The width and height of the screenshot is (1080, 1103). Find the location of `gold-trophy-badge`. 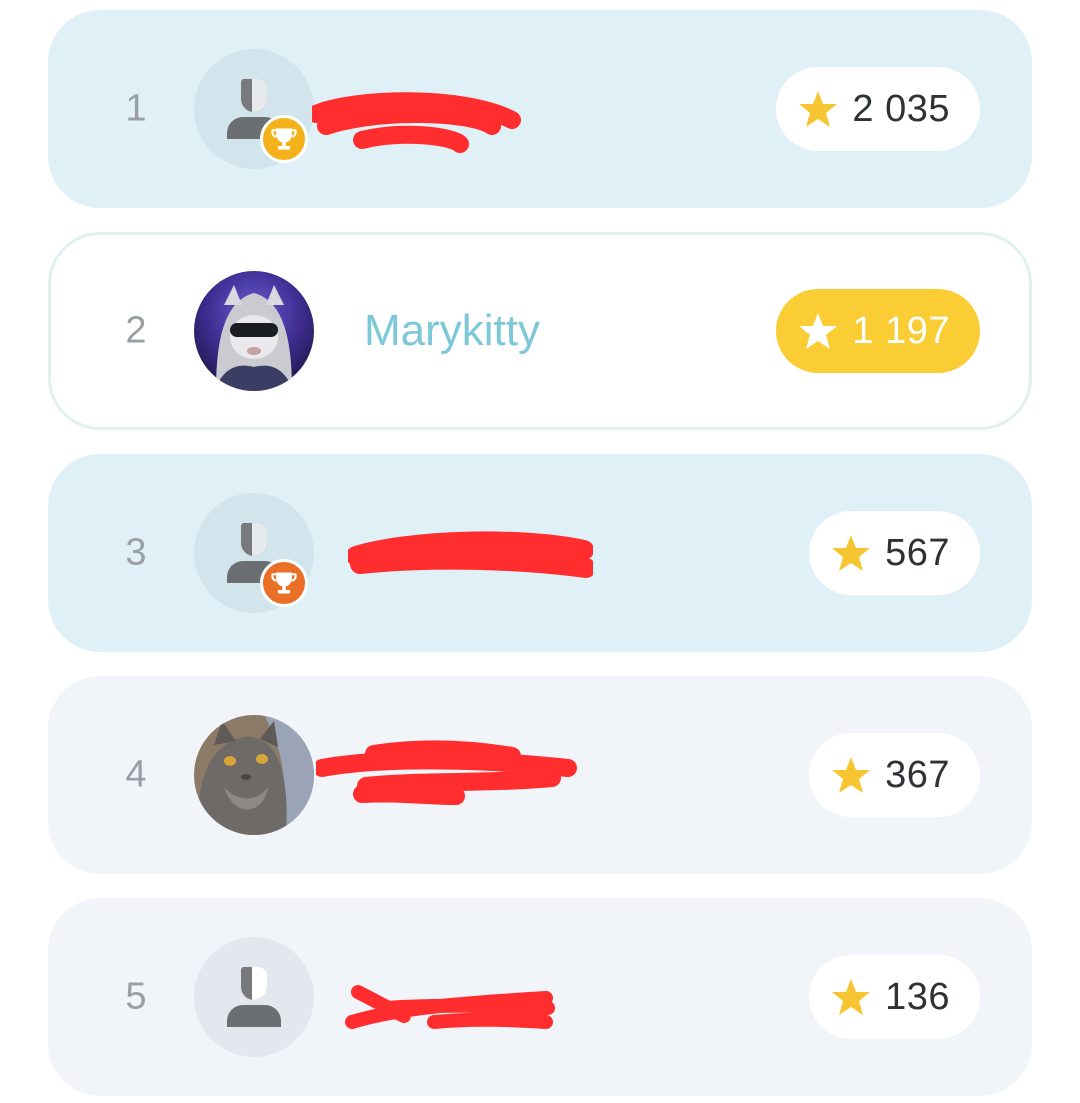

gold-trophy-badge is located at coordinates (284, 139).